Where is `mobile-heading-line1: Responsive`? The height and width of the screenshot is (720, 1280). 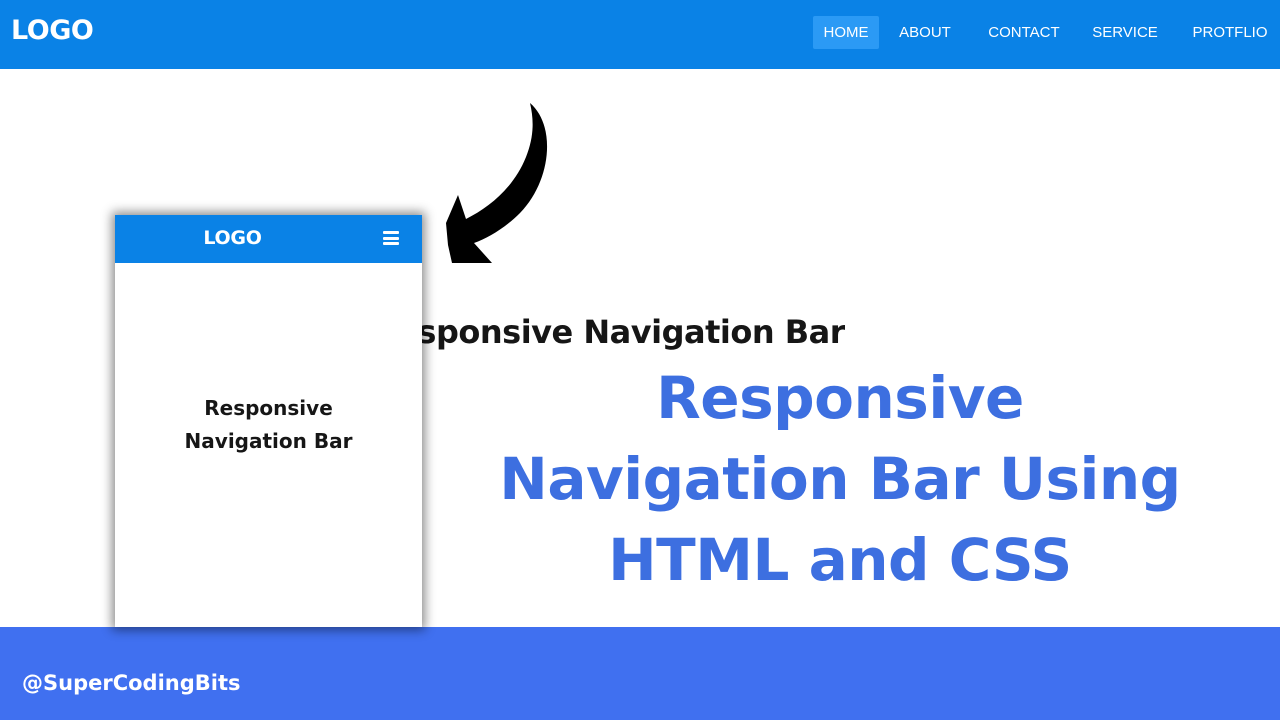 mobile-heading-line1: Responsive is located at coordinates (268, 408).